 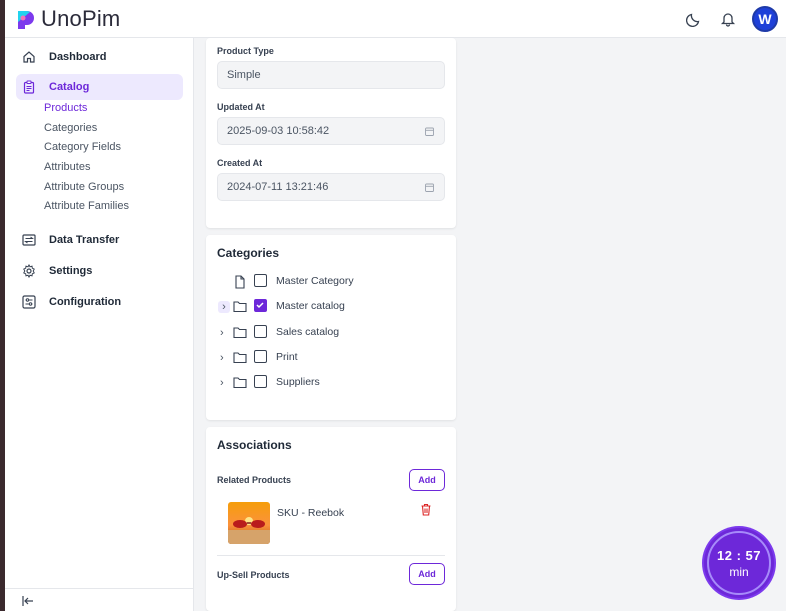 I want to click on sidebar-footer, so click(x=99, y=599).